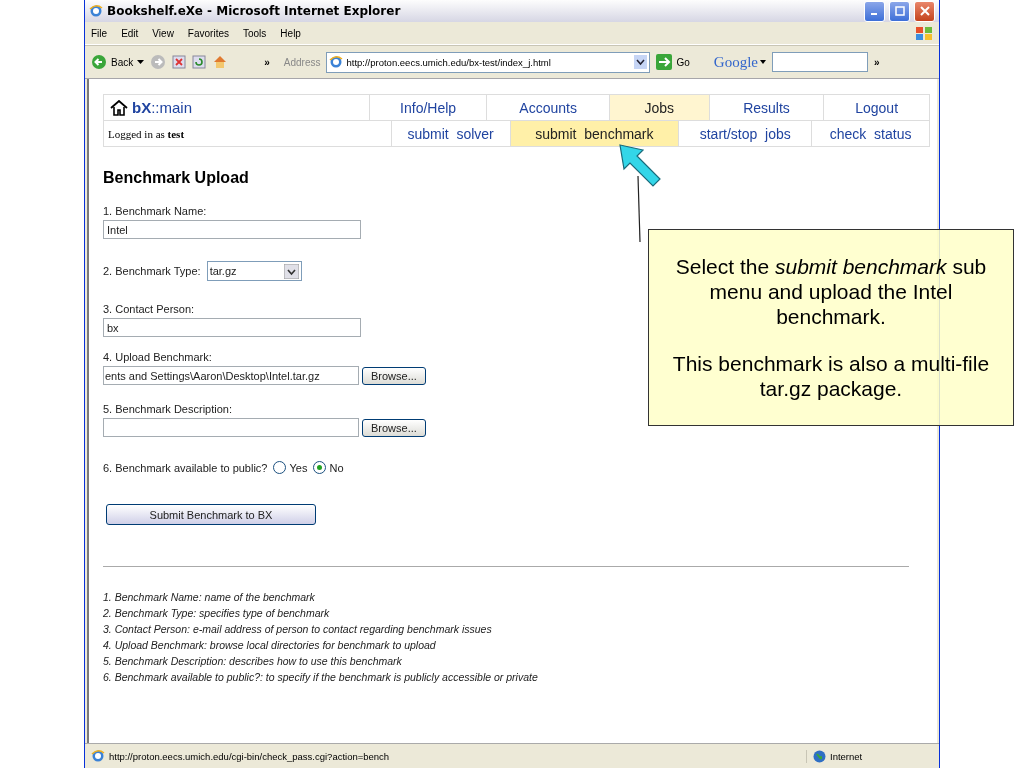 The height and width of the screenshot is (768, 1024). What do you see at coordinates (99, 33) in the screenshot?
I see `menu-item: File` at bounding box center [99, 33].